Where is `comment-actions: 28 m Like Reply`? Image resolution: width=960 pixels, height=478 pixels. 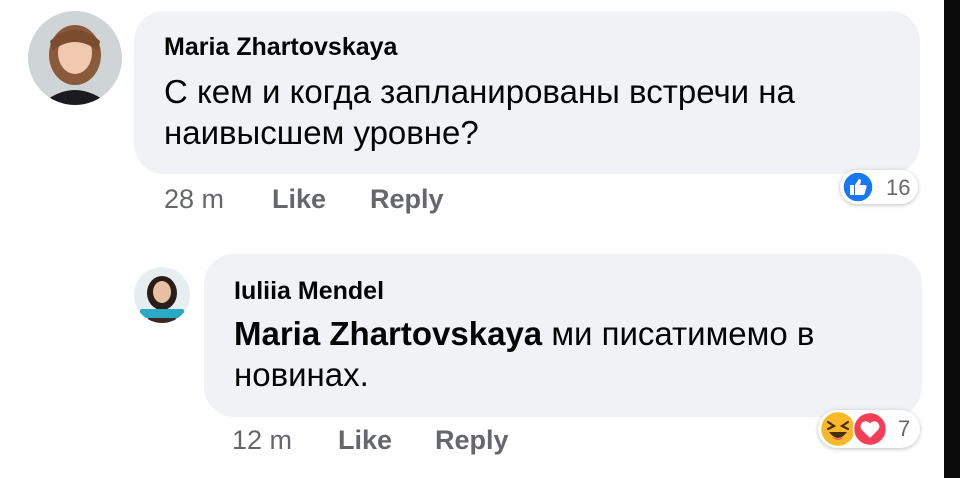 comment-actions: 28 m Like Reply is located at coordinates (324, 200).